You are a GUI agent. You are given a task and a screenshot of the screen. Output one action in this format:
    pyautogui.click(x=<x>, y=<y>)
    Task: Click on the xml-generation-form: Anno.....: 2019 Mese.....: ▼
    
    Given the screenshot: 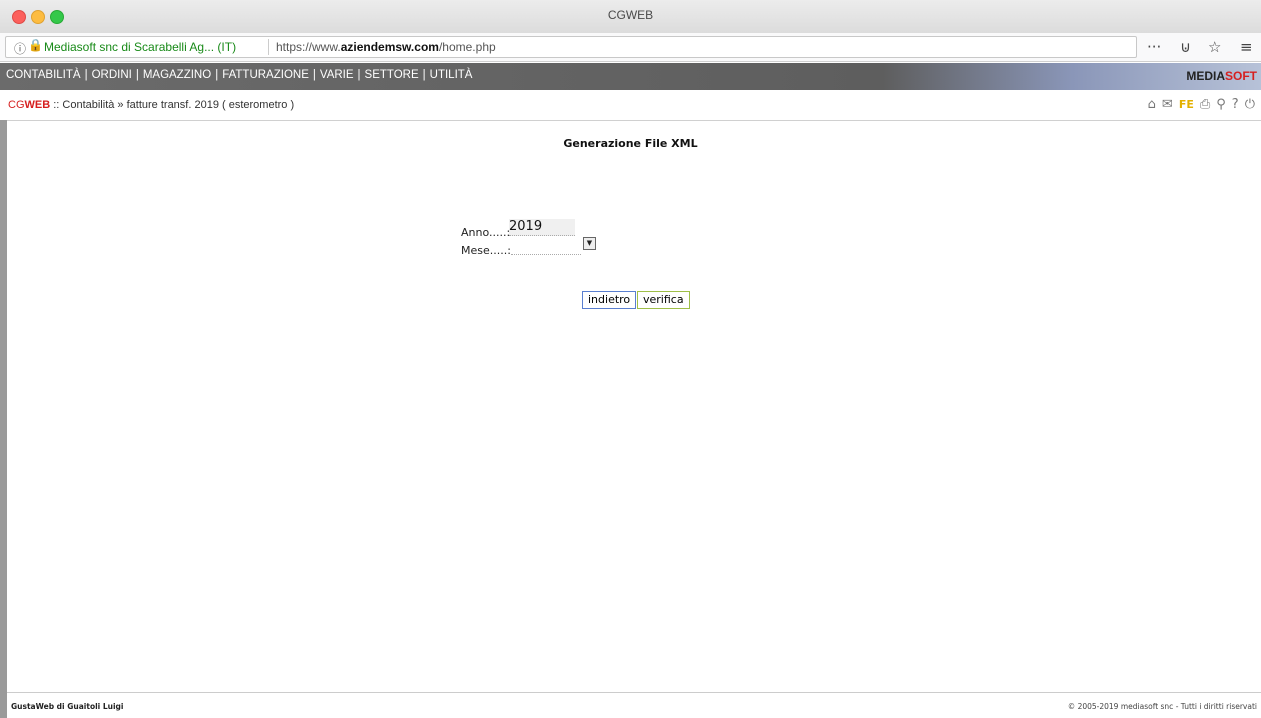 What is the action you would take?
    pyautogui.click(x=528, y=238)
    